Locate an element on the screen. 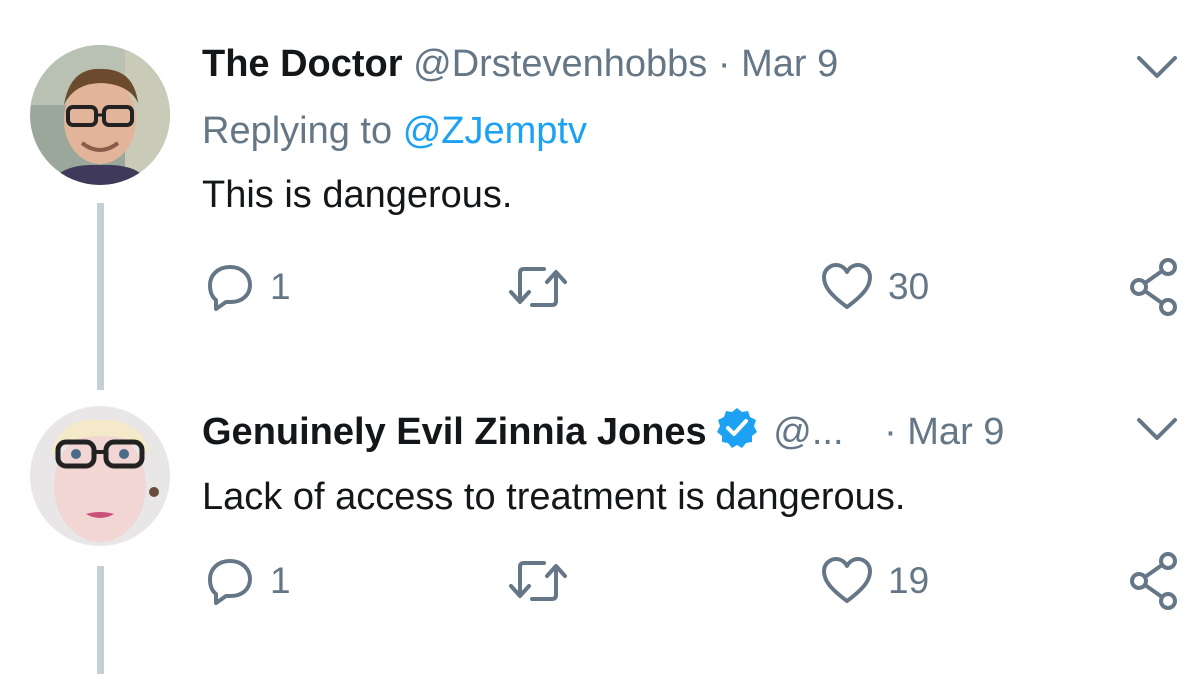 The height and width of the screenshot is (674, 1200). handle: @Drstevenhobbs is located at coordinates (560, 64).